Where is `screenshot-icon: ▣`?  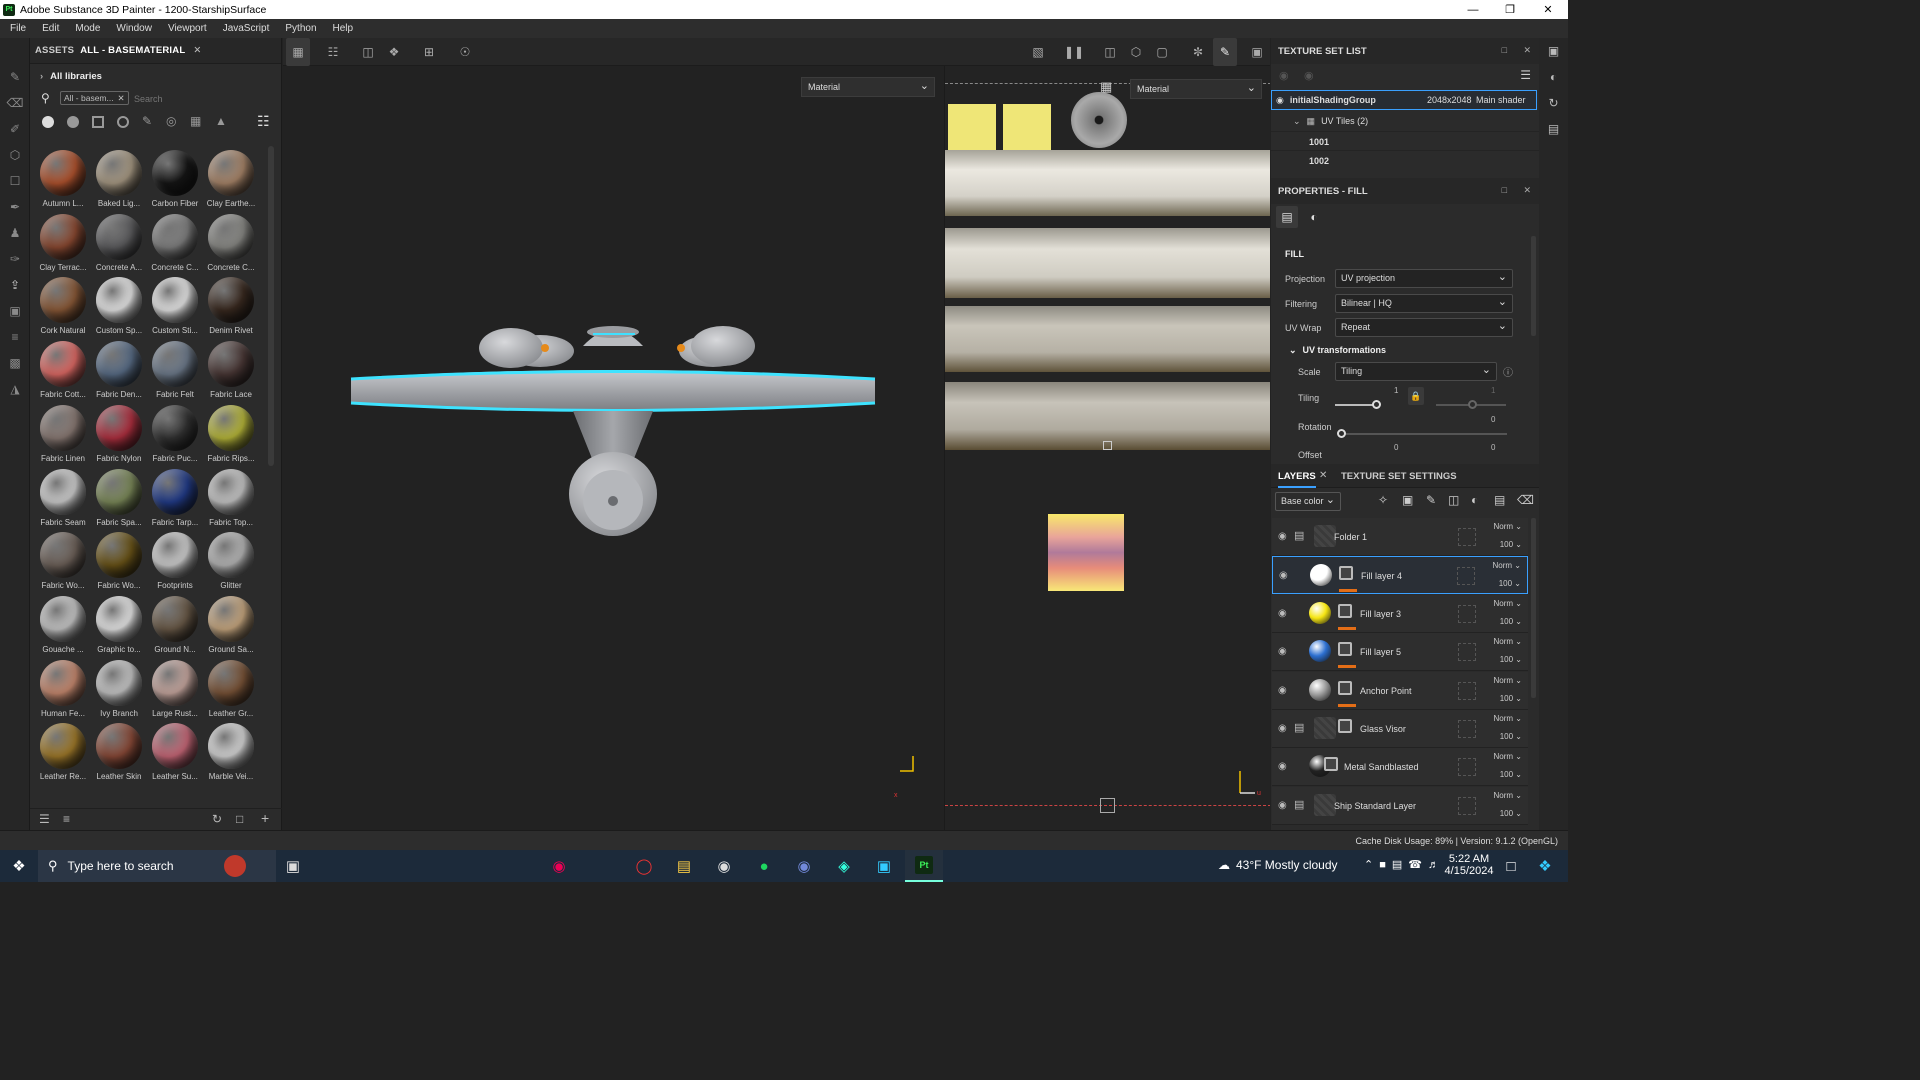 screenshot-icon: ▣ is located at coordinates (1257, 52).